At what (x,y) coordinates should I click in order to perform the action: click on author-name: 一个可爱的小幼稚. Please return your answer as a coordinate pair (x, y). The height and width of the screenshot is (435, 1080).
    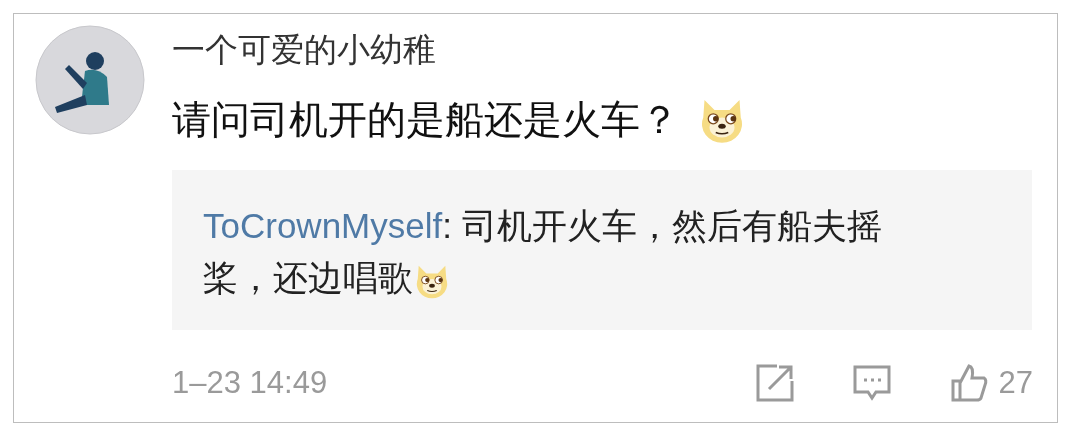
    Looking at the image, I should click on (607, 50).